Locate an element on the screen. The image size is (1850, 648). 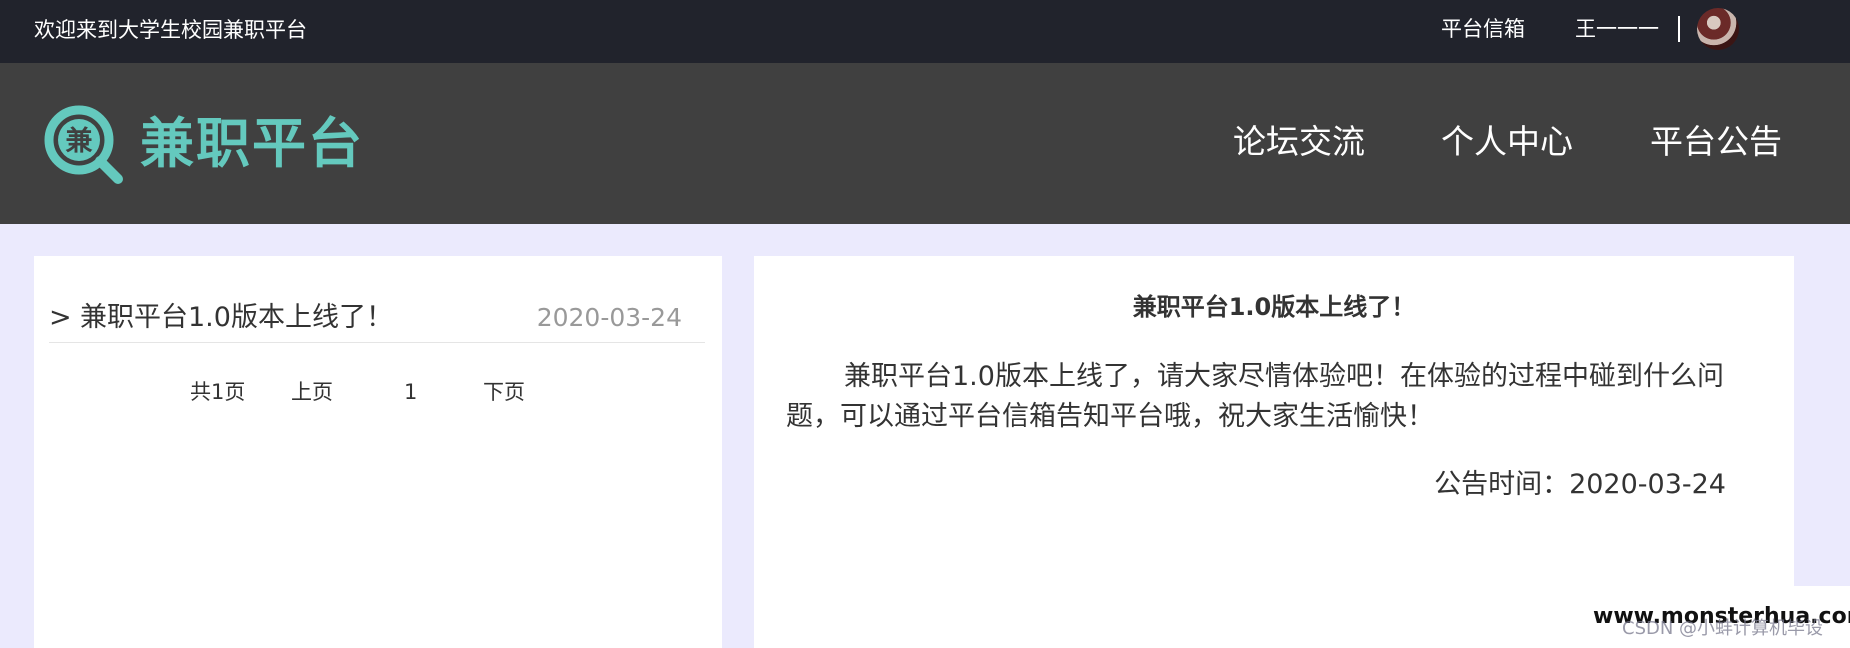
prev-page-link: 上页 is located at coordinates (312, 392).